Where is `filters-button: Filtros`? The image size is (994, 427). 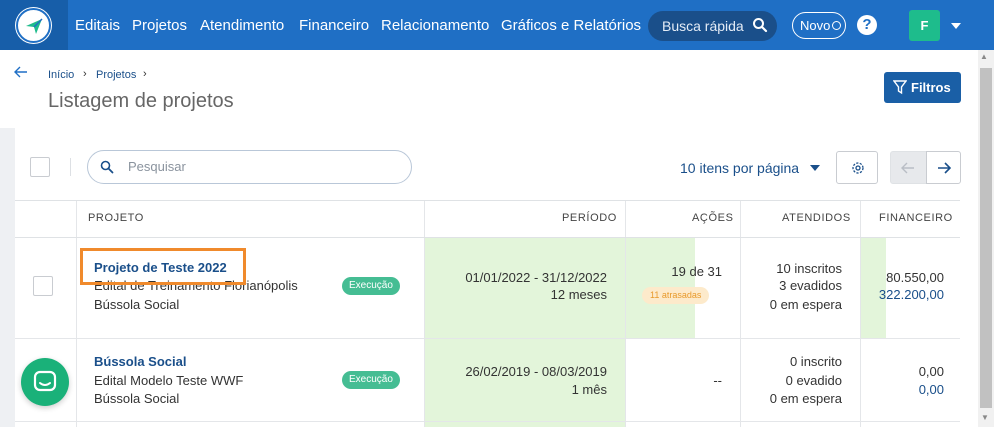 filters-button: Filtros is located at coordinates (922, 87).